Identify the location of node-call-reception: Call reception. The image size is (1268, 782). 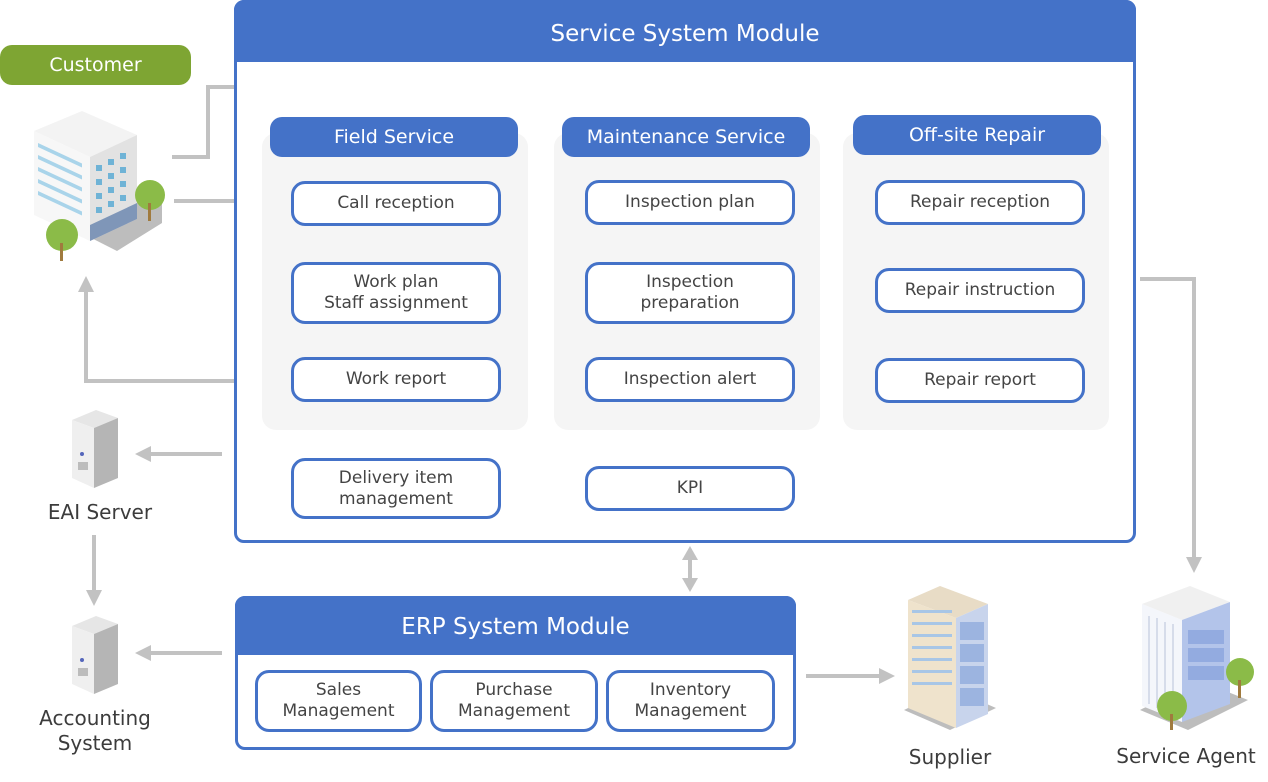
(396, 203).